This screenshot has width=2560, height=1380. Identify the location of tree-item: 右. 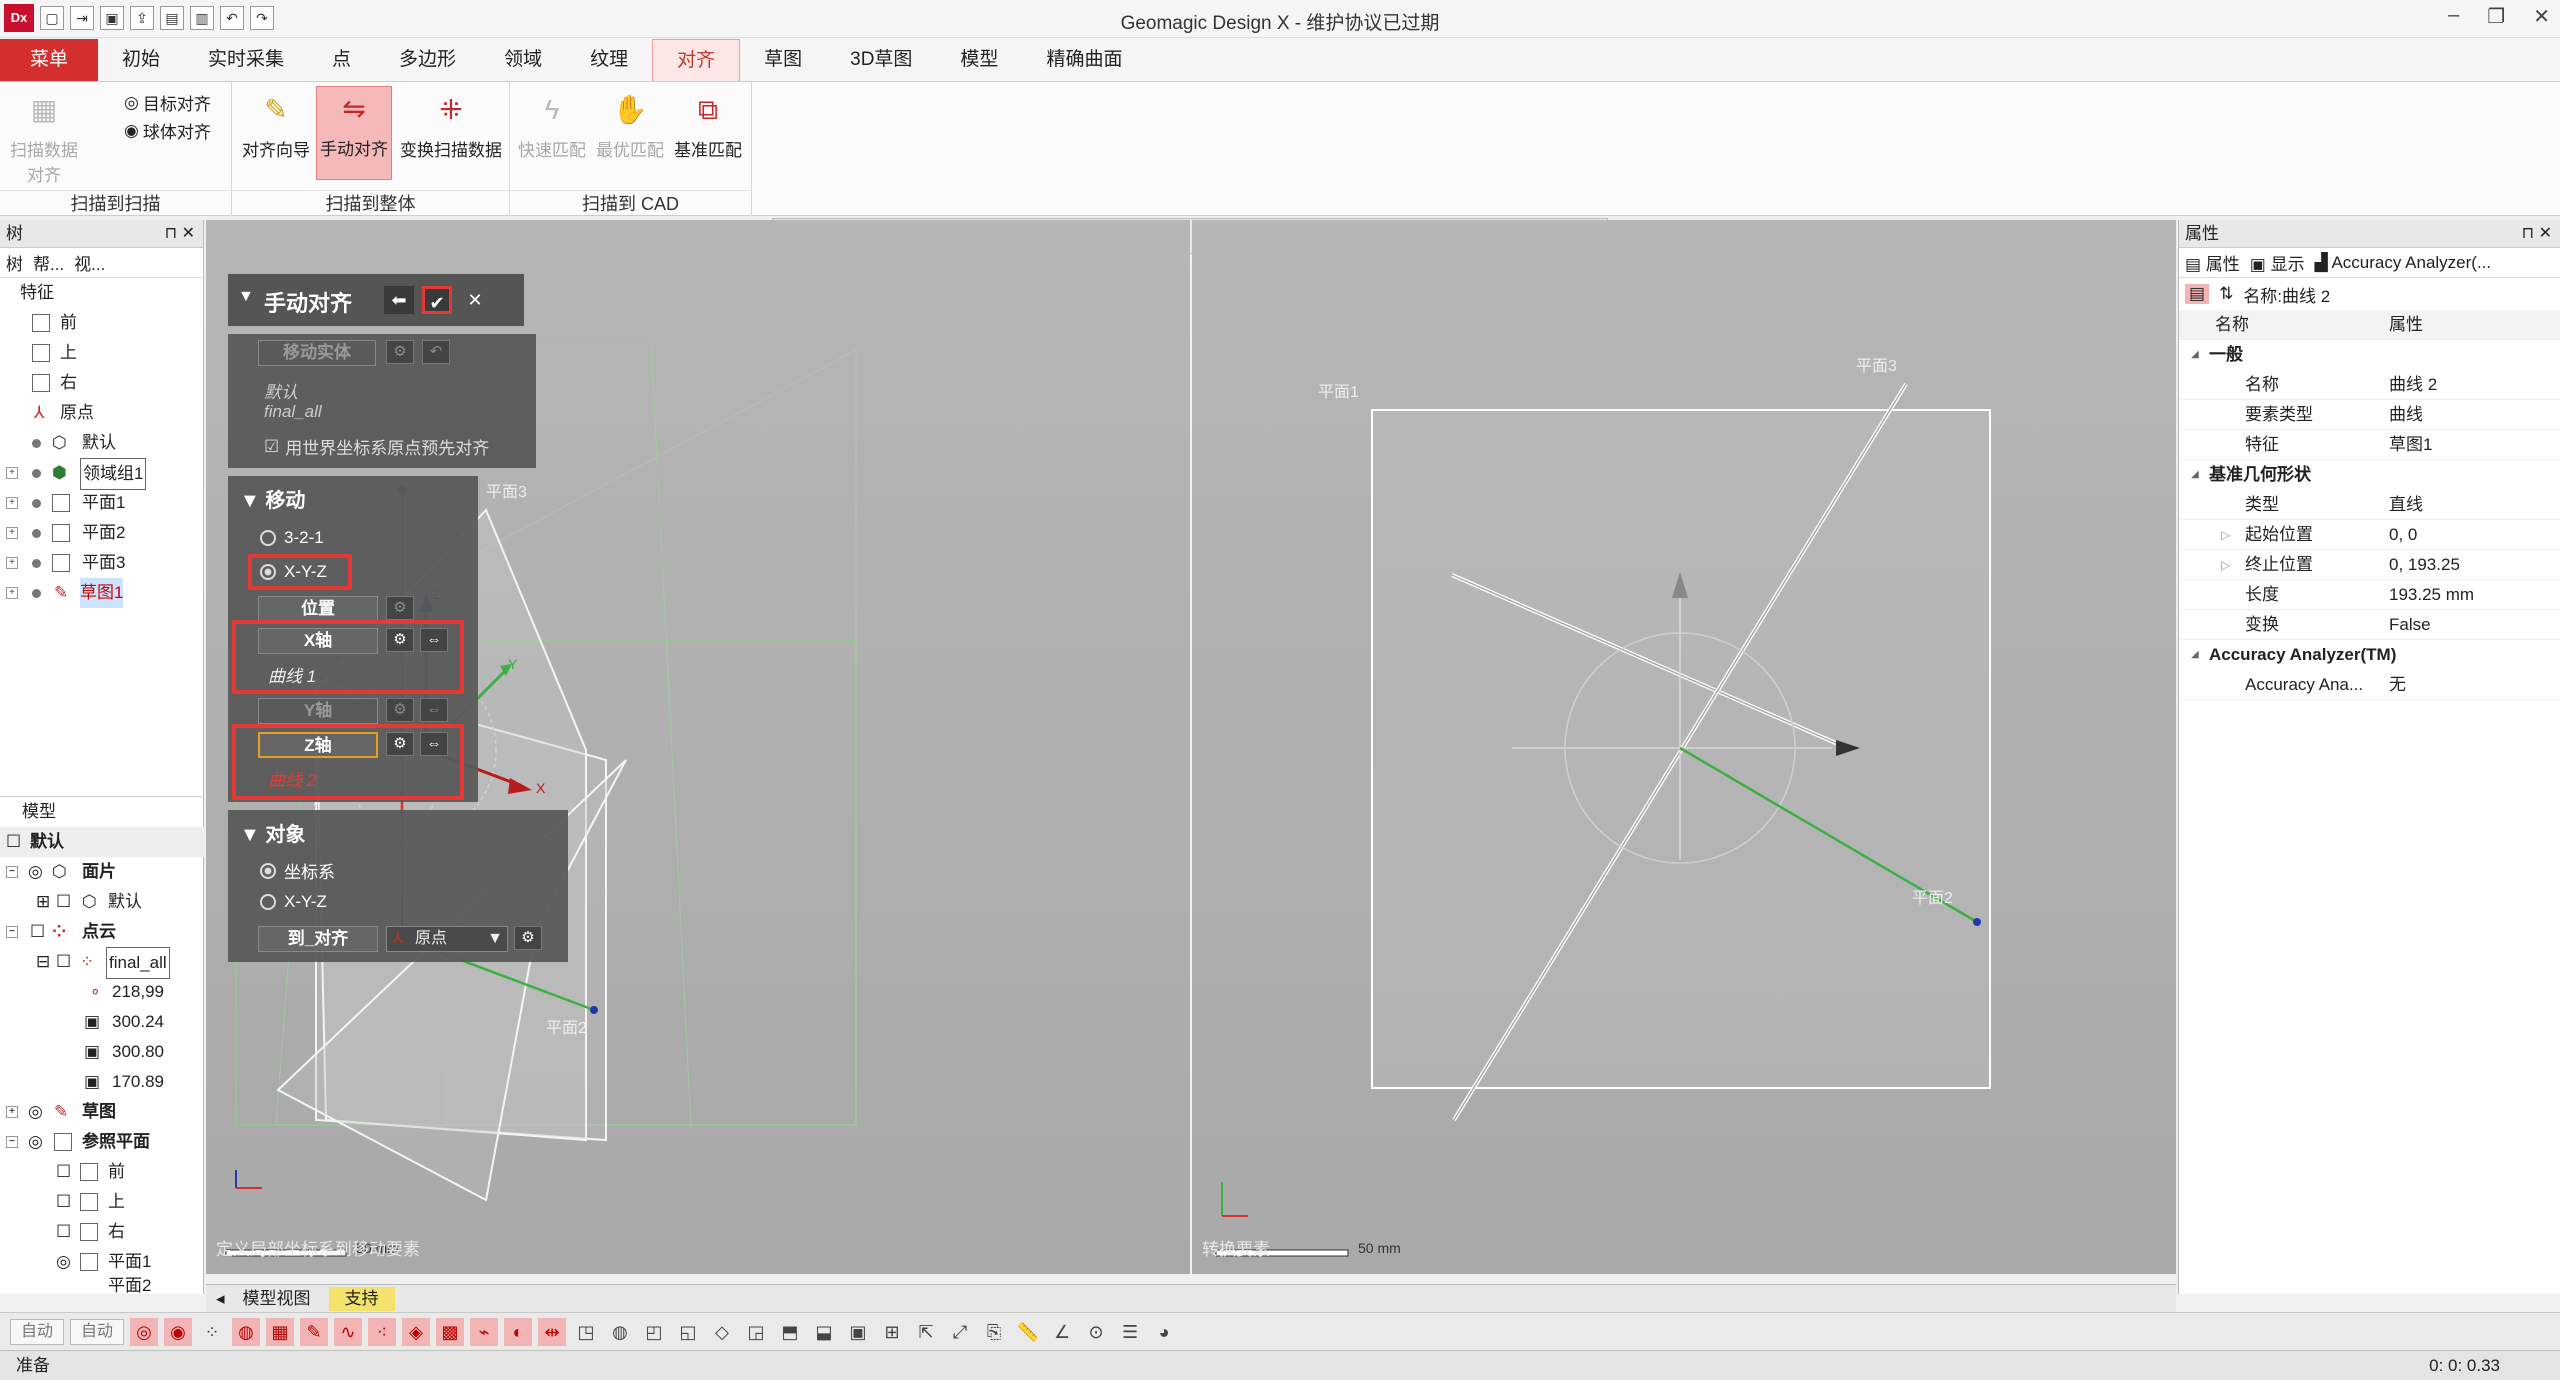
(101, 383).